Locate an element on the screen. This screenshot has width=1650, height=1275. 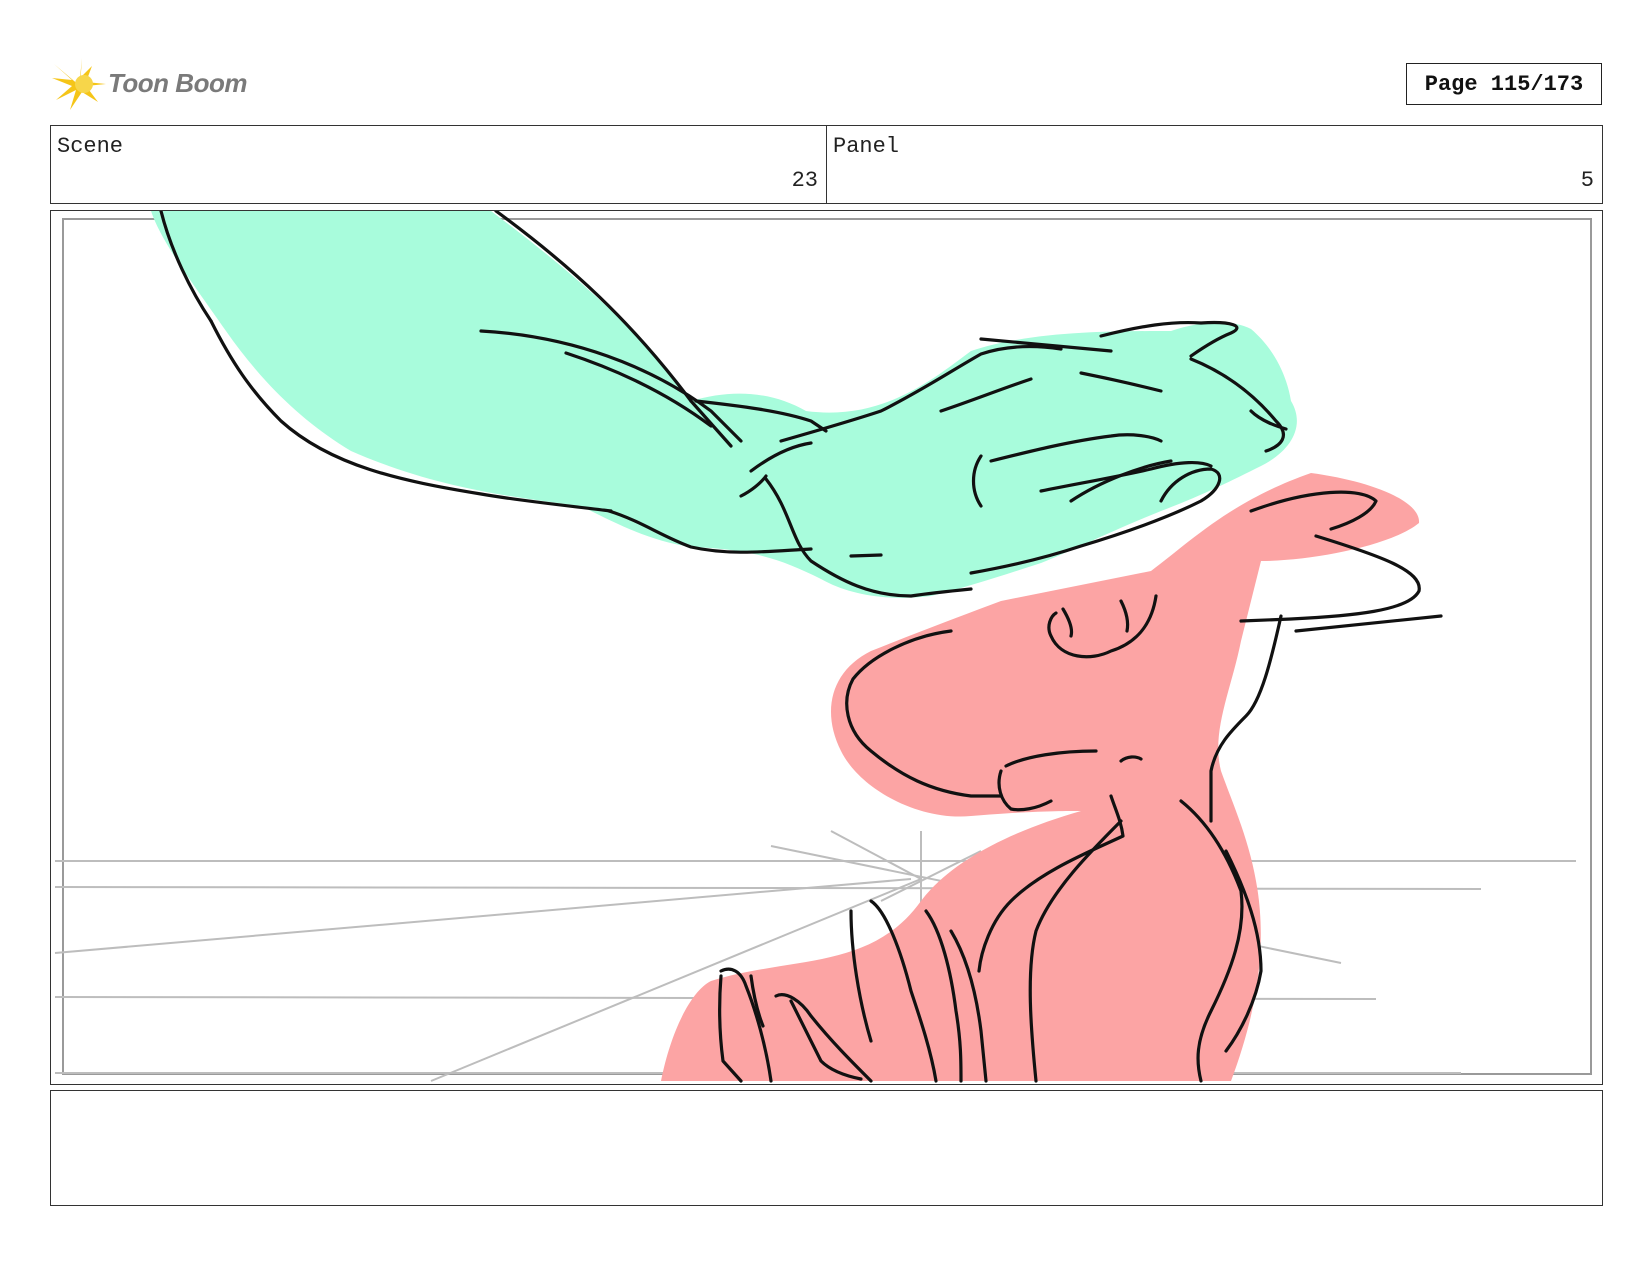
scene-cell: Scene 23 is located at coordinates (438, 164).